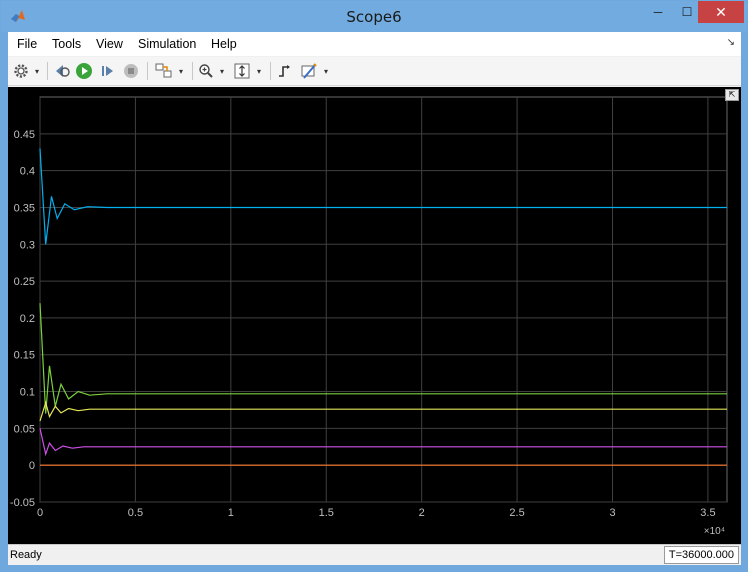  What do you see at coordinates (62, 71) in the screenshot?
I see `step-back-icon` at bounding box center [62, 71].